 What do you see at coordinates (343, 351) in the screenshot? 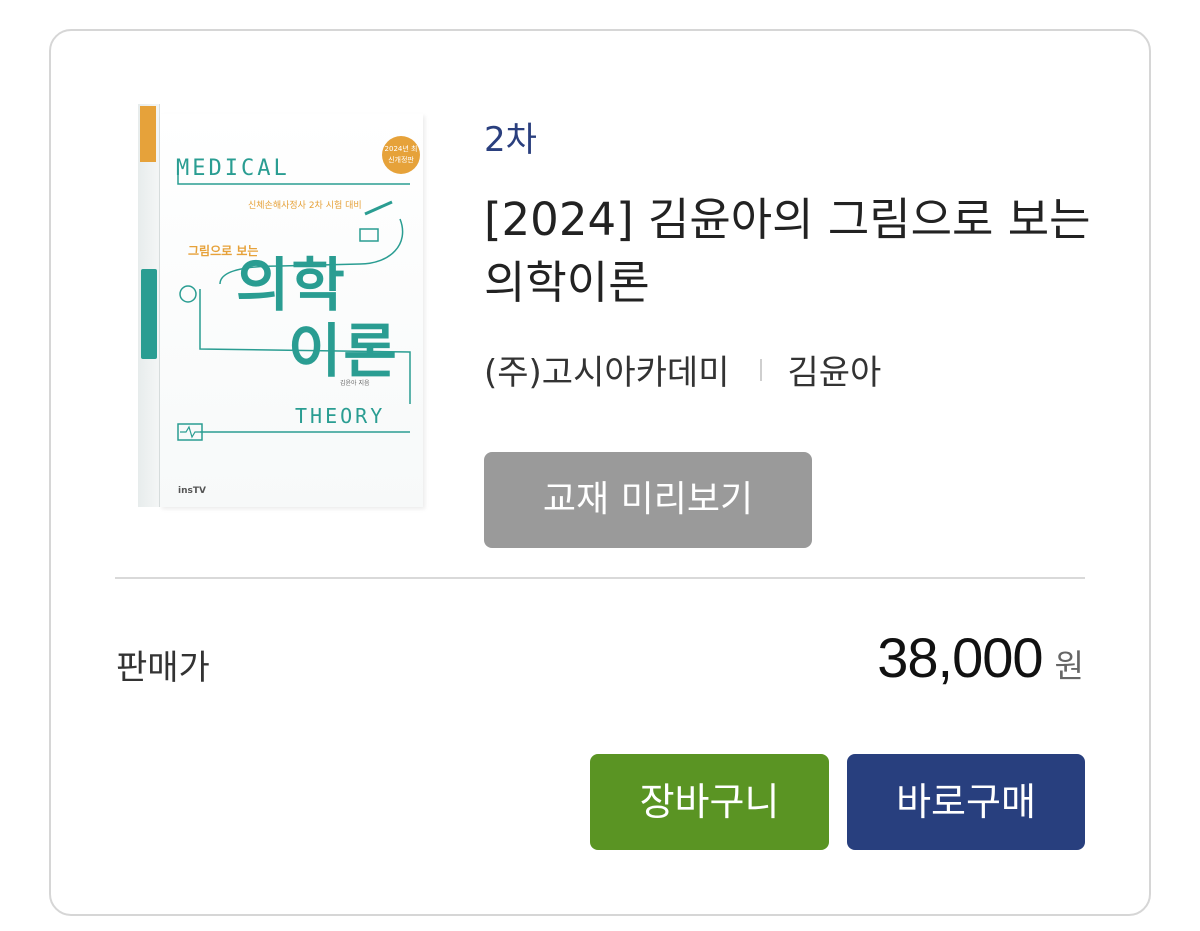
I see `cover-main-title-2: 이론` at bounding box center [343, 351].